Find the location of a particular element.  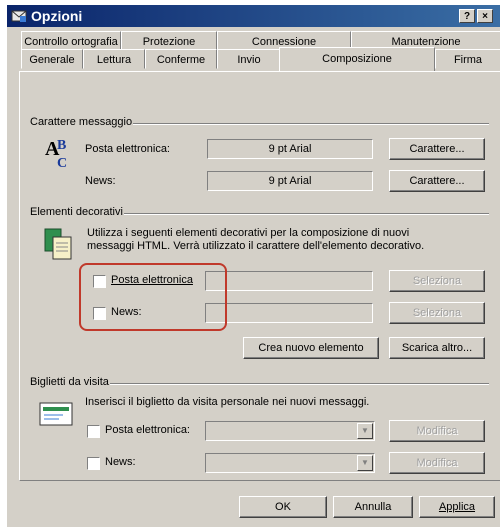

tab-lettura: Lettura is located at coordinates (114, 59).